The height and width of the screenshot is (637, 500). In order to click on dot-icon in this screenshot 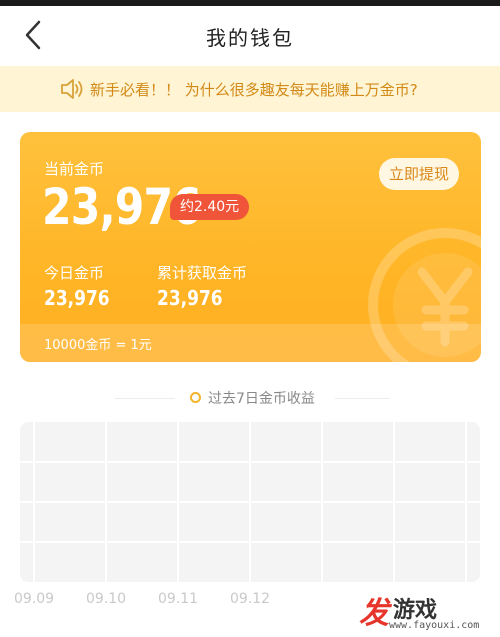, I will do `click(195, 397)`.